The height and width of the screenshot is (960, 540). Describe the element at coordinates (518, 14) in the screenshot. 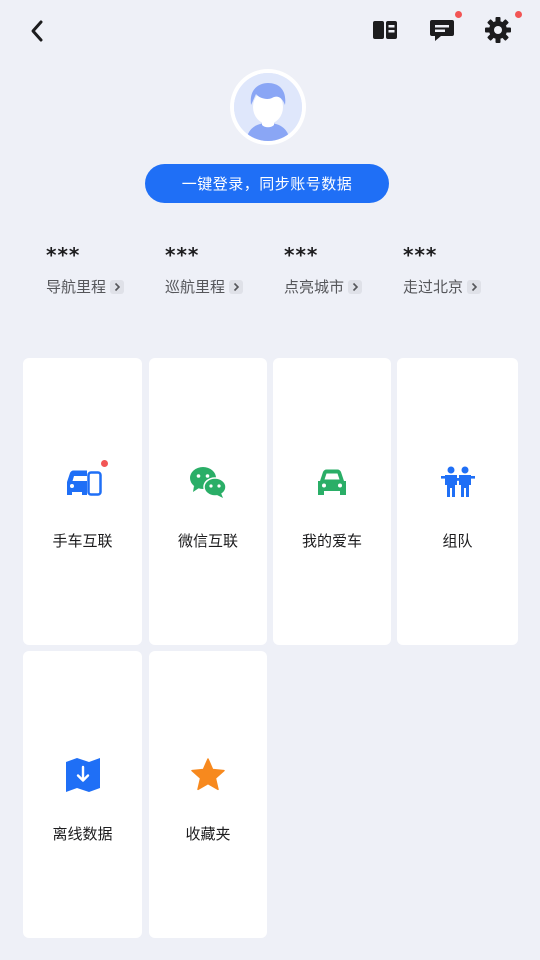

I see `settings-badge` at that location.